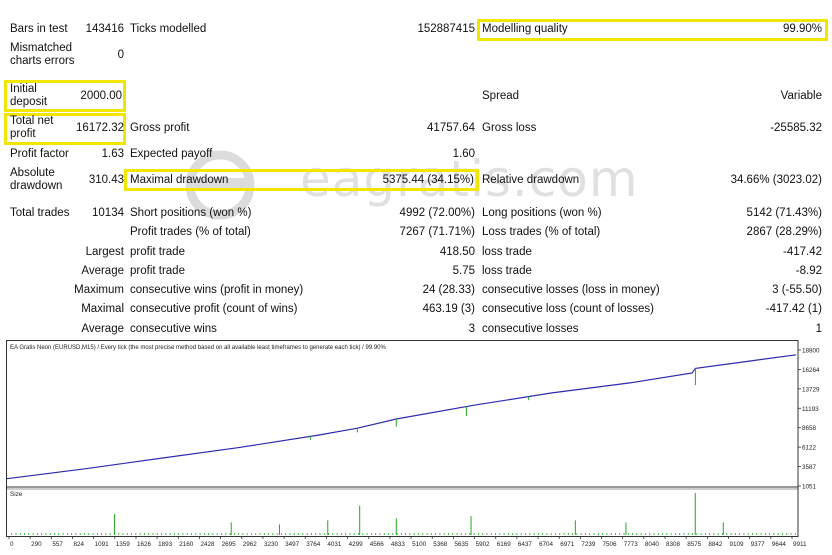 The width and height of the screenshot is (832, 555). I want to click on absdd-label-2: drawdown, so click(36, 186).